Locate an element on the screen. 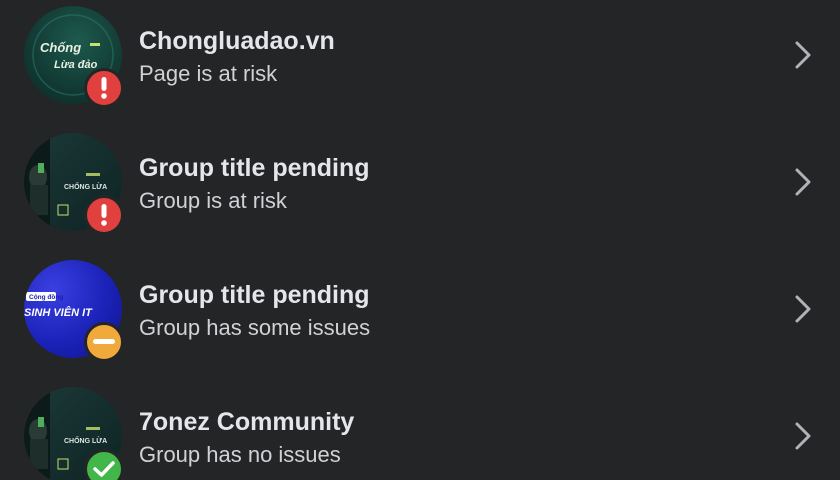 The image size is (840, 480). status-badge-issues is located at coordinates (104, 342).